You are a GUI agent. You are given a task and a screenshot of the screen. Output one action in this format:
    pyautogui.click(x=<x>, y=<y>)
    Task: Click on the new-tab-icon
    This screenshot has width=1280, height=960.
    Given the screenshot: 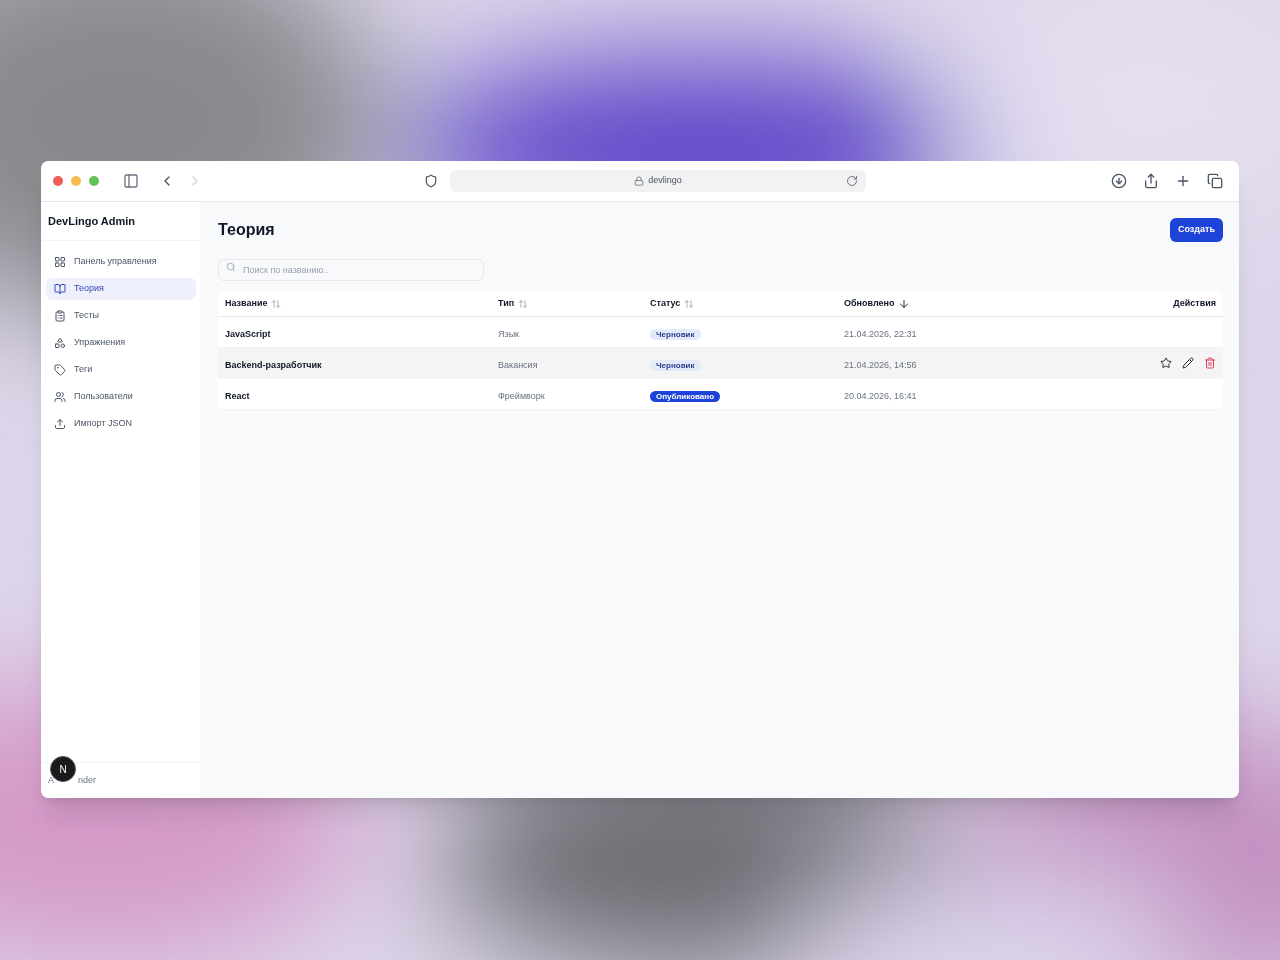 What is the action you would take?
    pyautogui.click(x=1183, y=181)
    